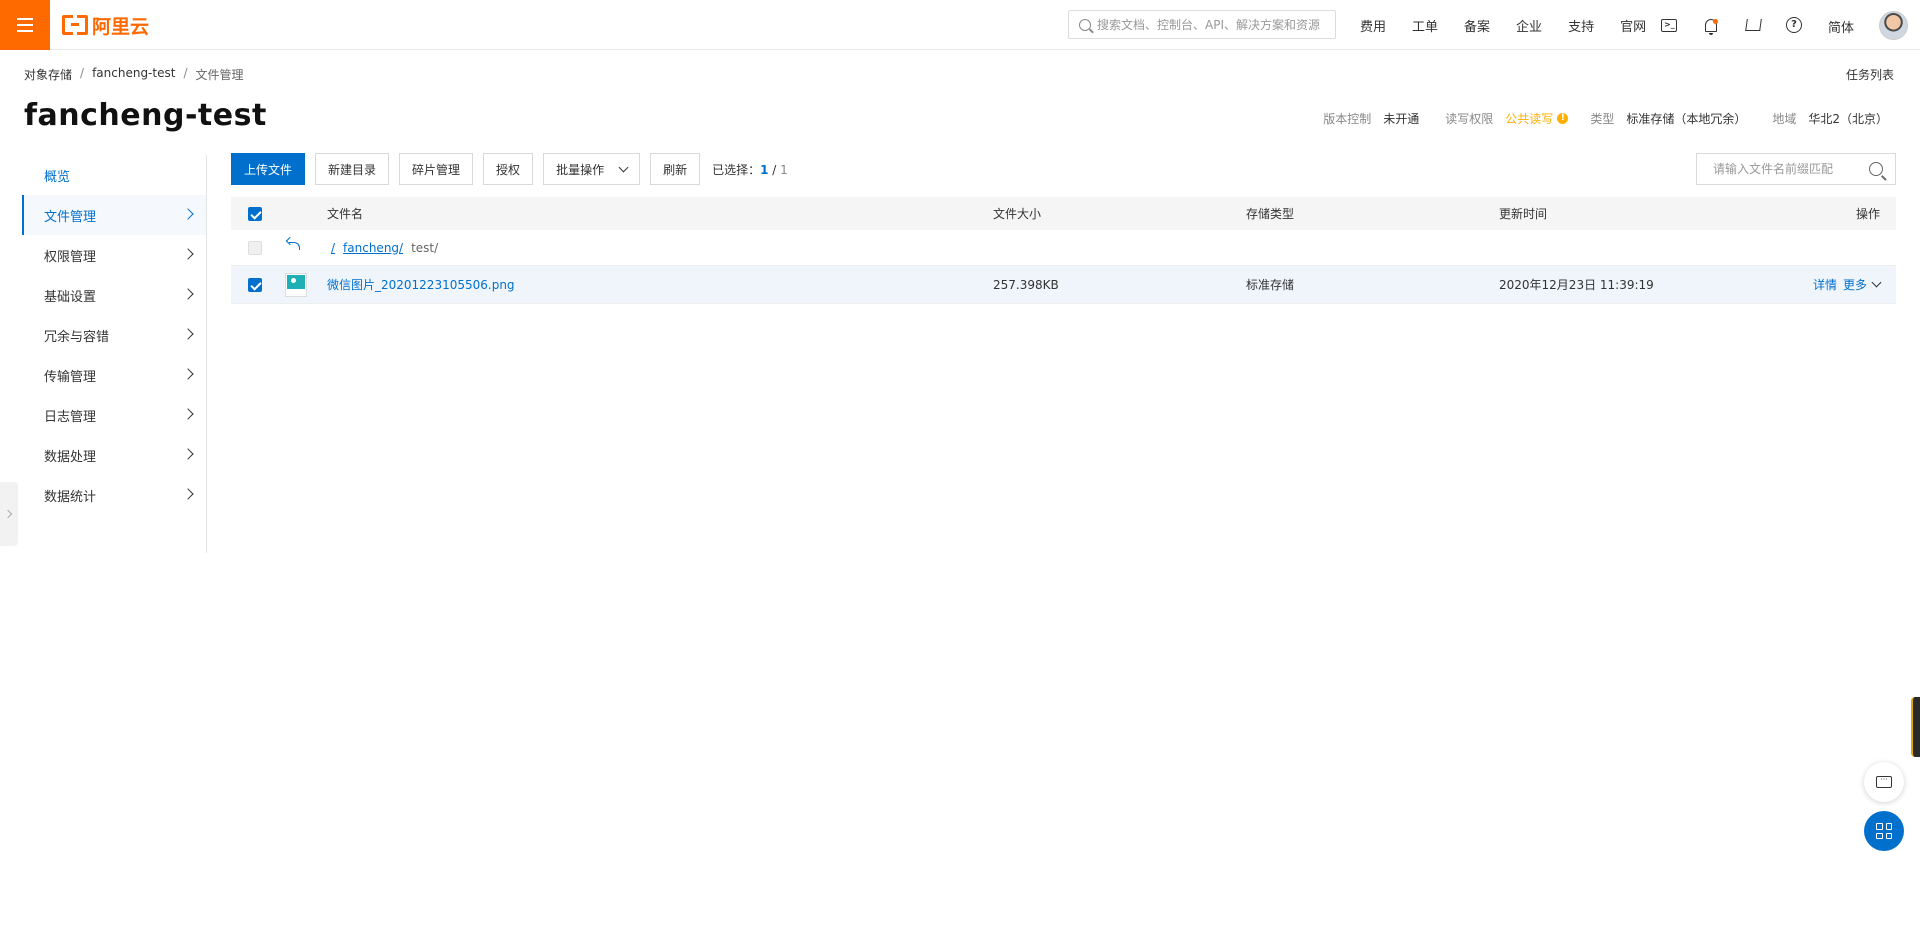 Image resolution: width=1920 pixels, height=935 pixels. Describe the element at coordinates (1711, 25) in the screenshot. I see `bell-icon` at that location.